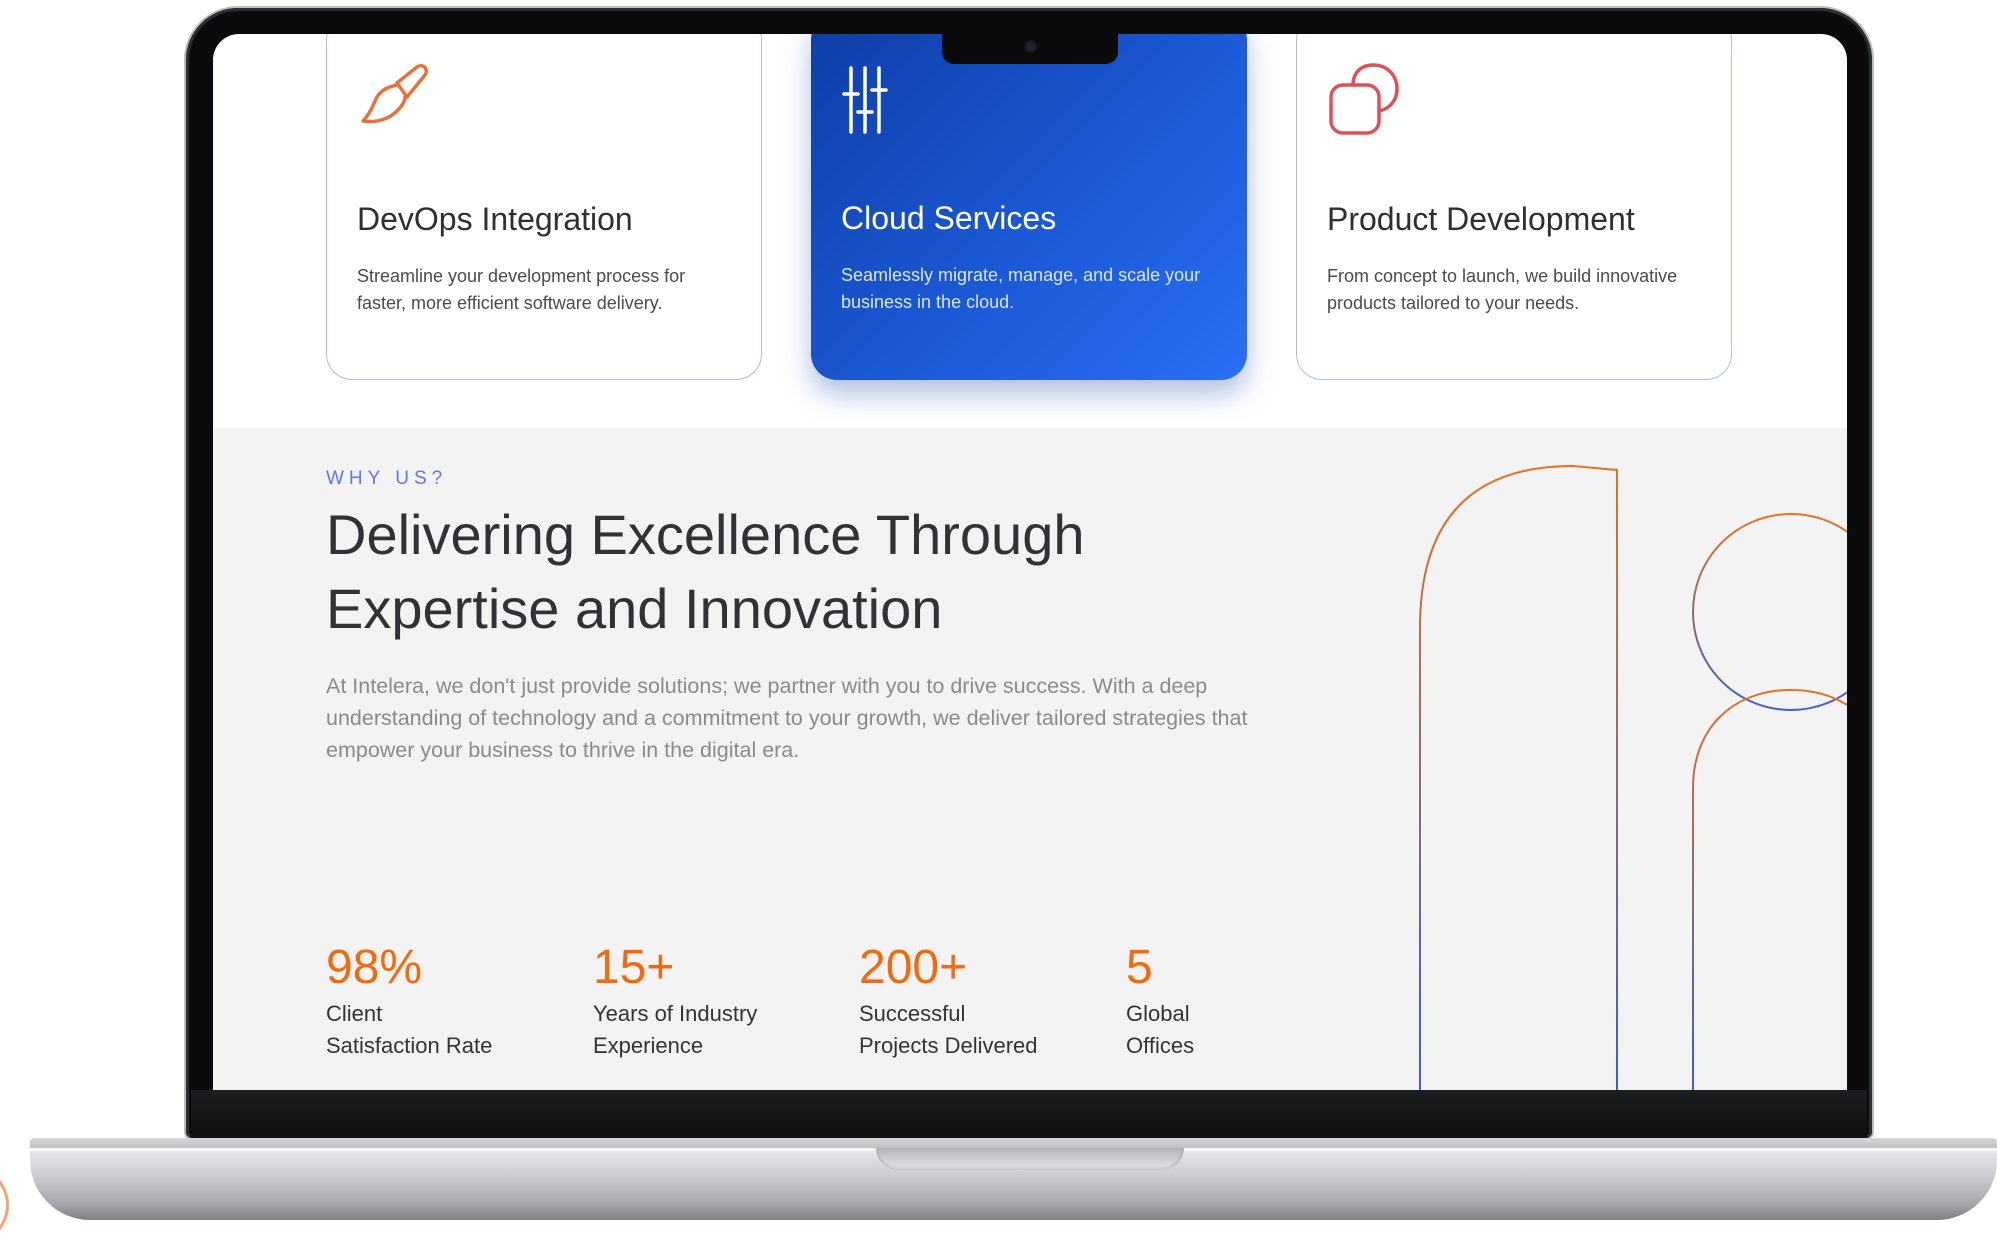 The height and width of the screenshot is (1250, 1997). What do you see at coordinates (395, 93) in the screenshot?
I see `paintbrush-icon` at bounding box center [395, 93].